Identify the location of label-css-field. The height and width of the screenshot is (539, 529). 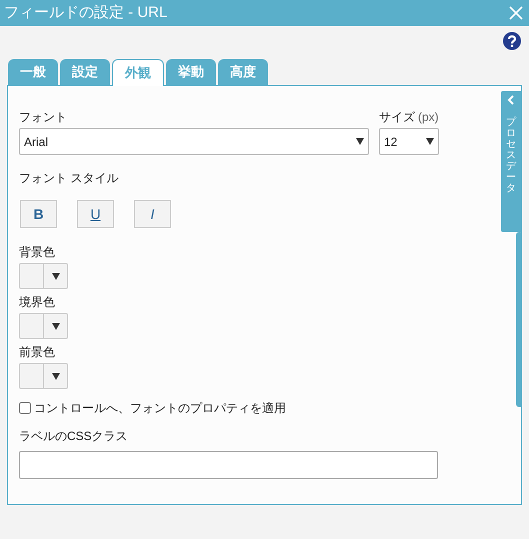
(228, 465).